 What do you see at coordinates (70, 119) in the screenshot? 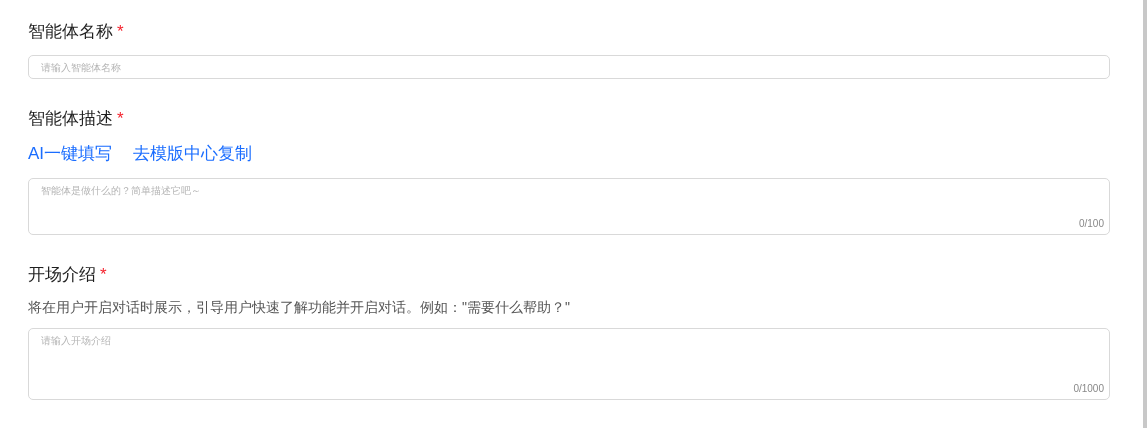
I see `field-label: 智能体描述` at bounding box center [70, 119].